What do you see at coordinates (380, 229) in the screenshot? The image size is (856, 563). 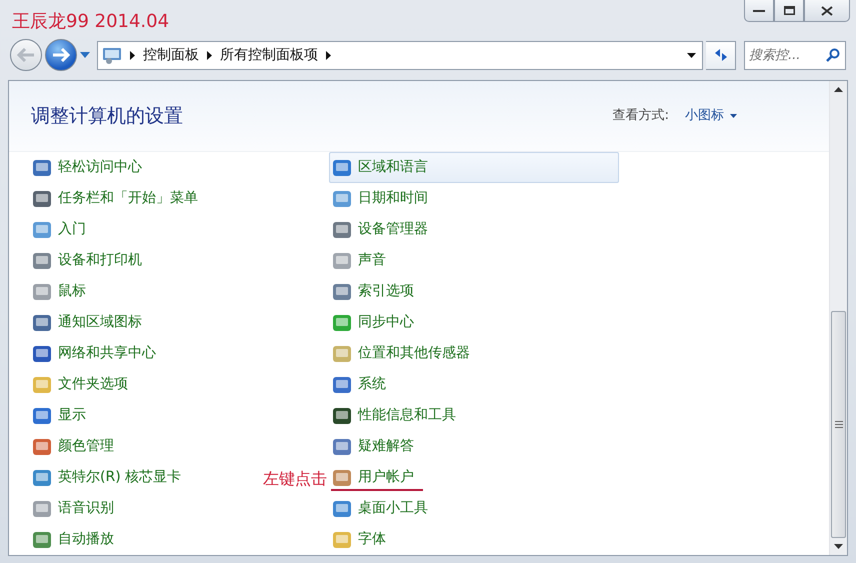 I see `control-panel-link: 设备管理器` at bounding box center [380, 229].